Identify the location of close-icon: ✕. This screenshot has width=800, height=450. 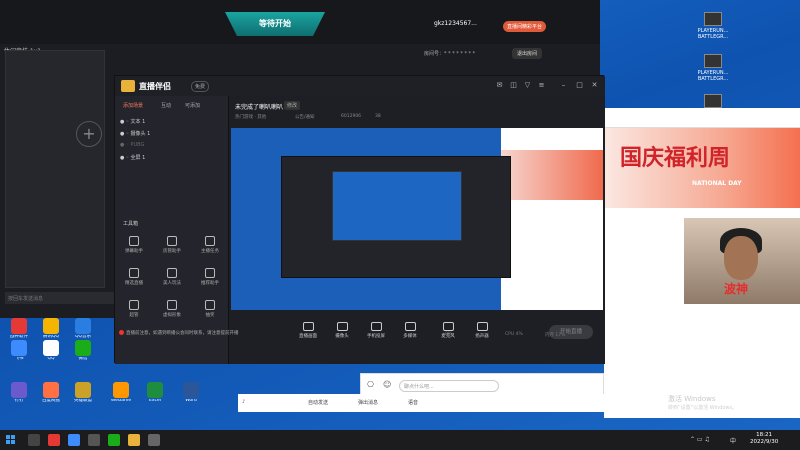
(594, 85).